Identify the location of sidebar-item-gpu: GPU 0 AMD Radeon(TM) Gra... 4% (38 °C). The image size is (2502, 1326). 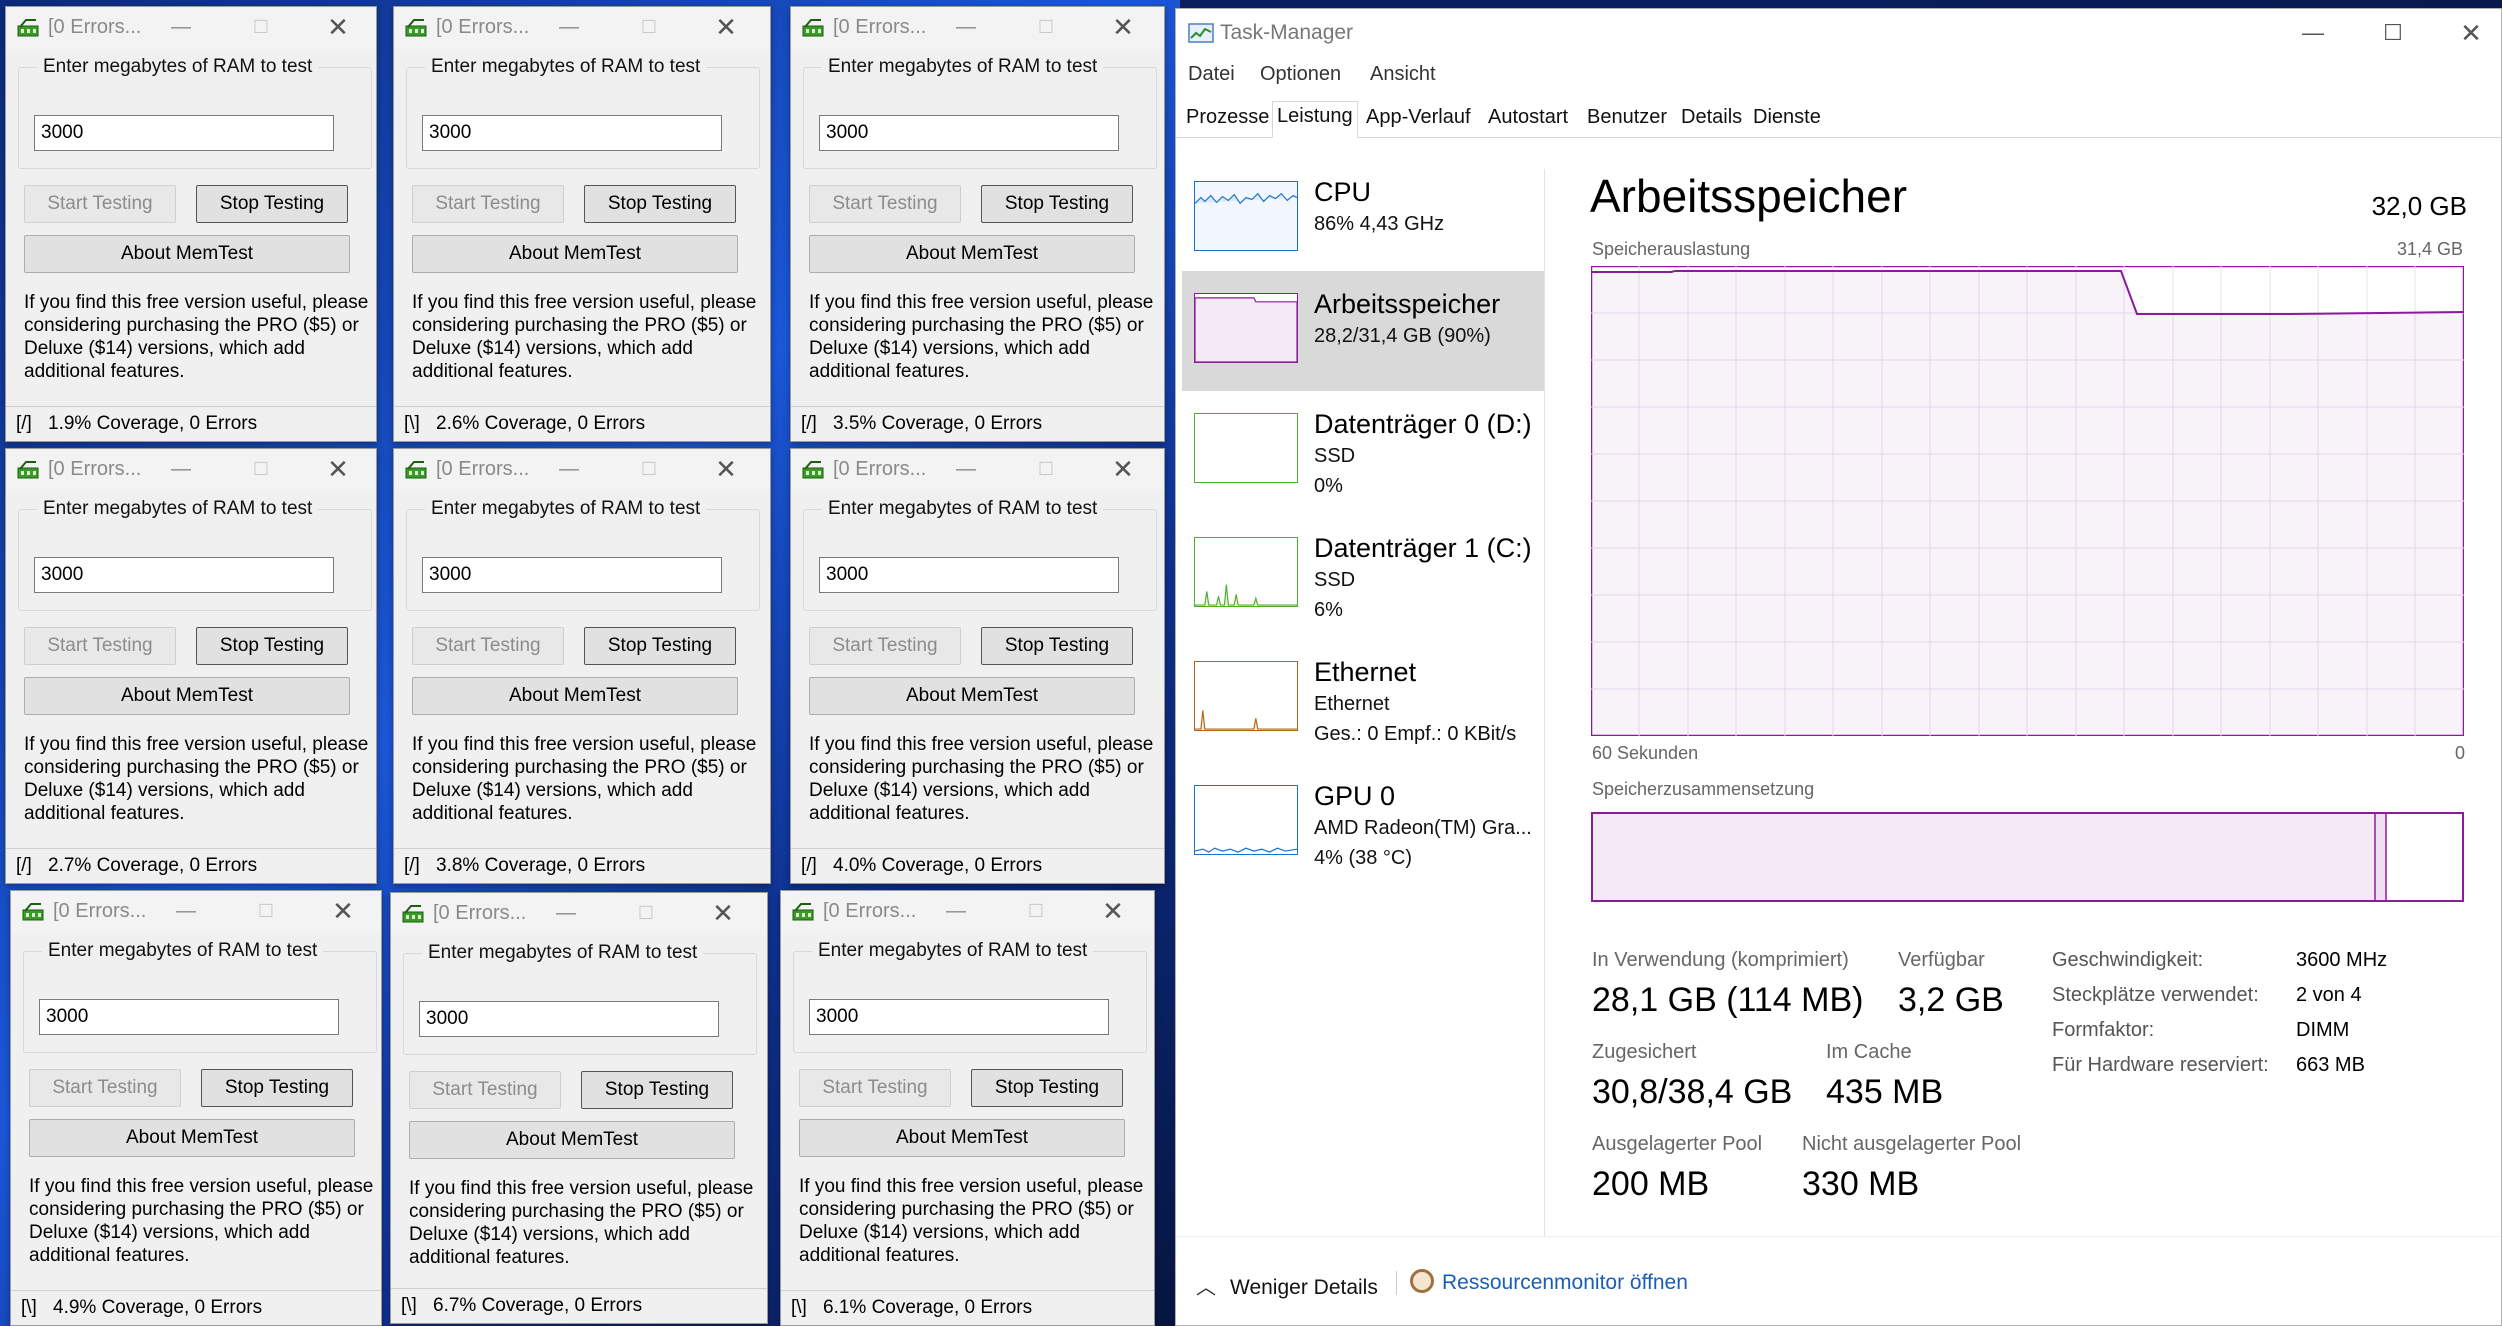
(1363, 823).